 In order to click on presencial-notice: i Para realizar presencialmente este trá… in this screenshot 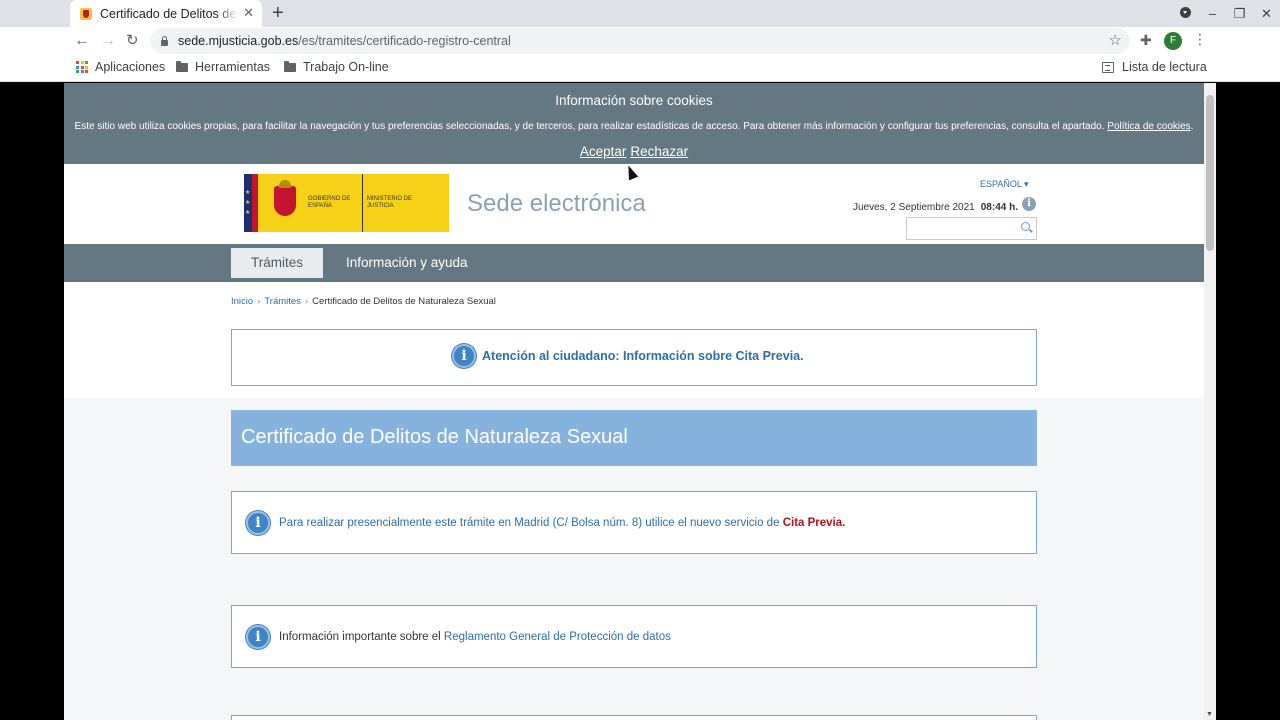, I will do `click(634, 522)`.